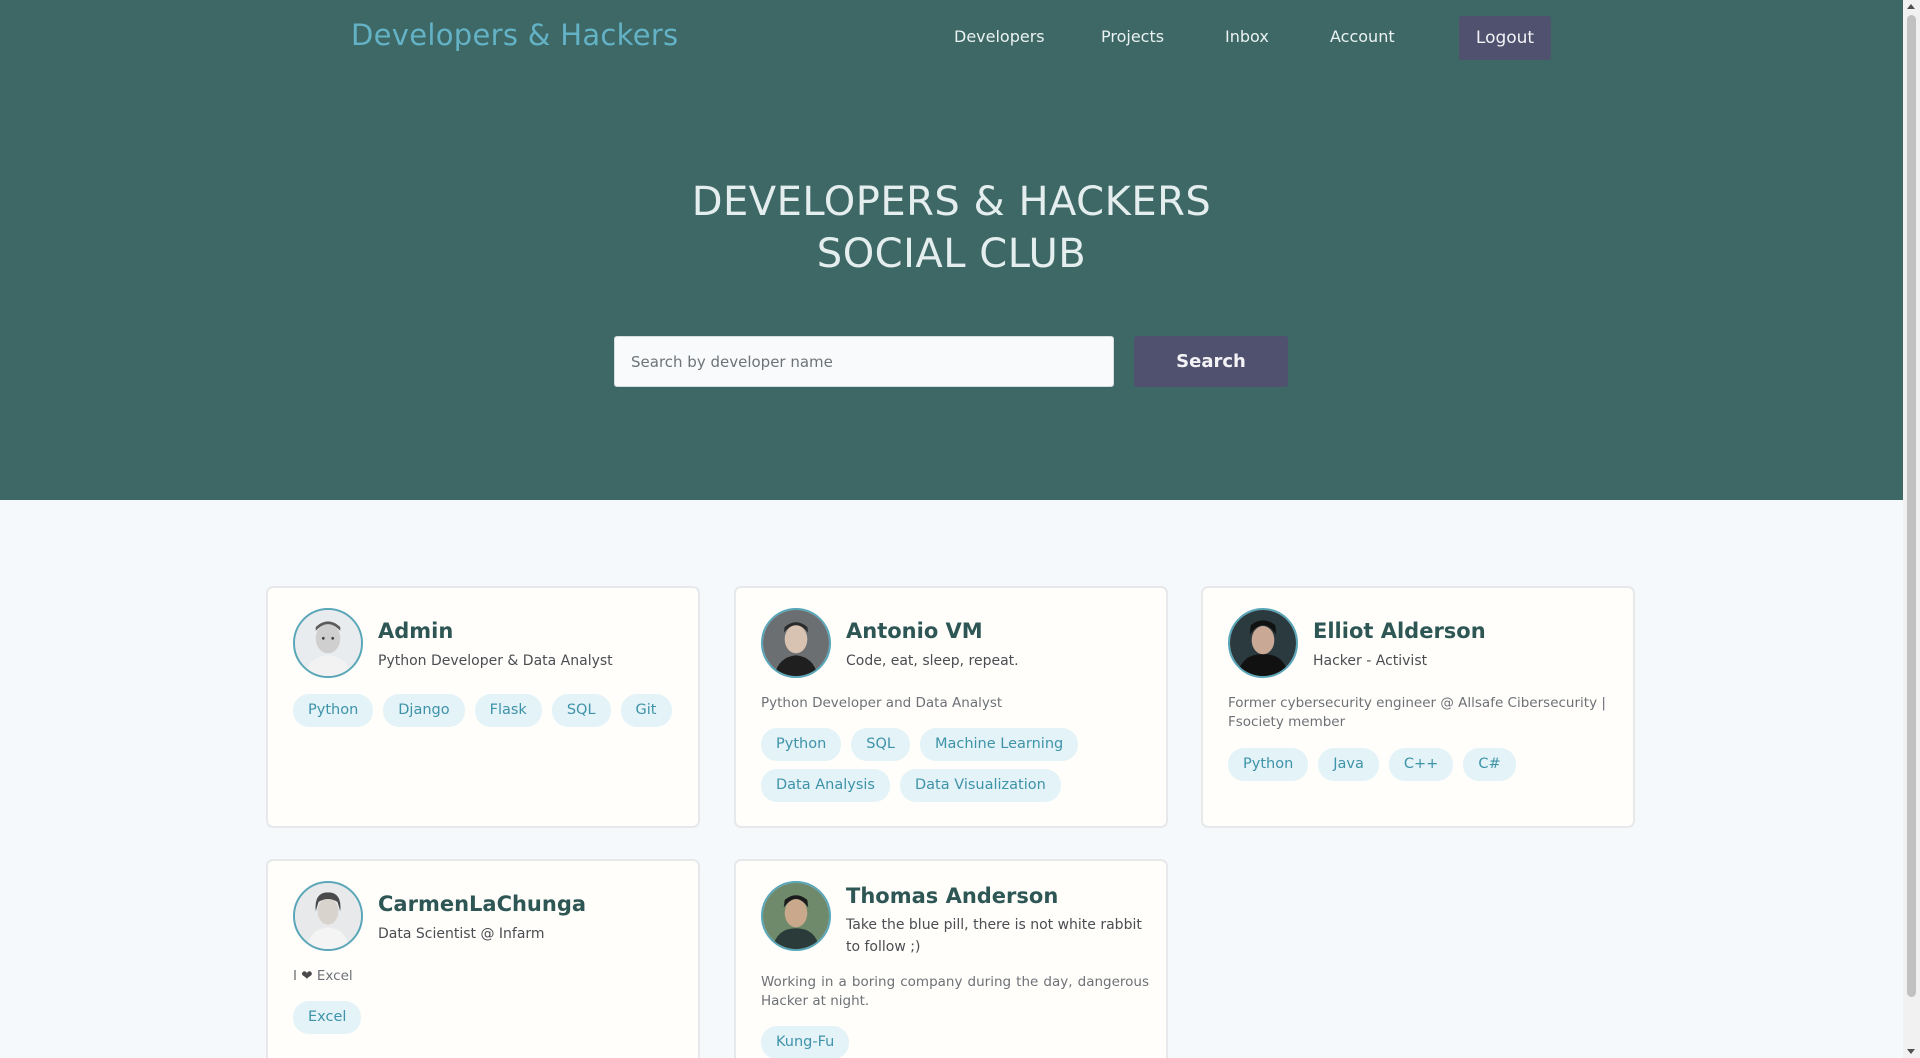 The width and height of the screenshot is (1920, 1058). What do you see at coordinates (951, 202) in the screenshot?
I see `hero-title-line-1: DEVELOPERS & HACKERS` at bounding box center [951, 202].